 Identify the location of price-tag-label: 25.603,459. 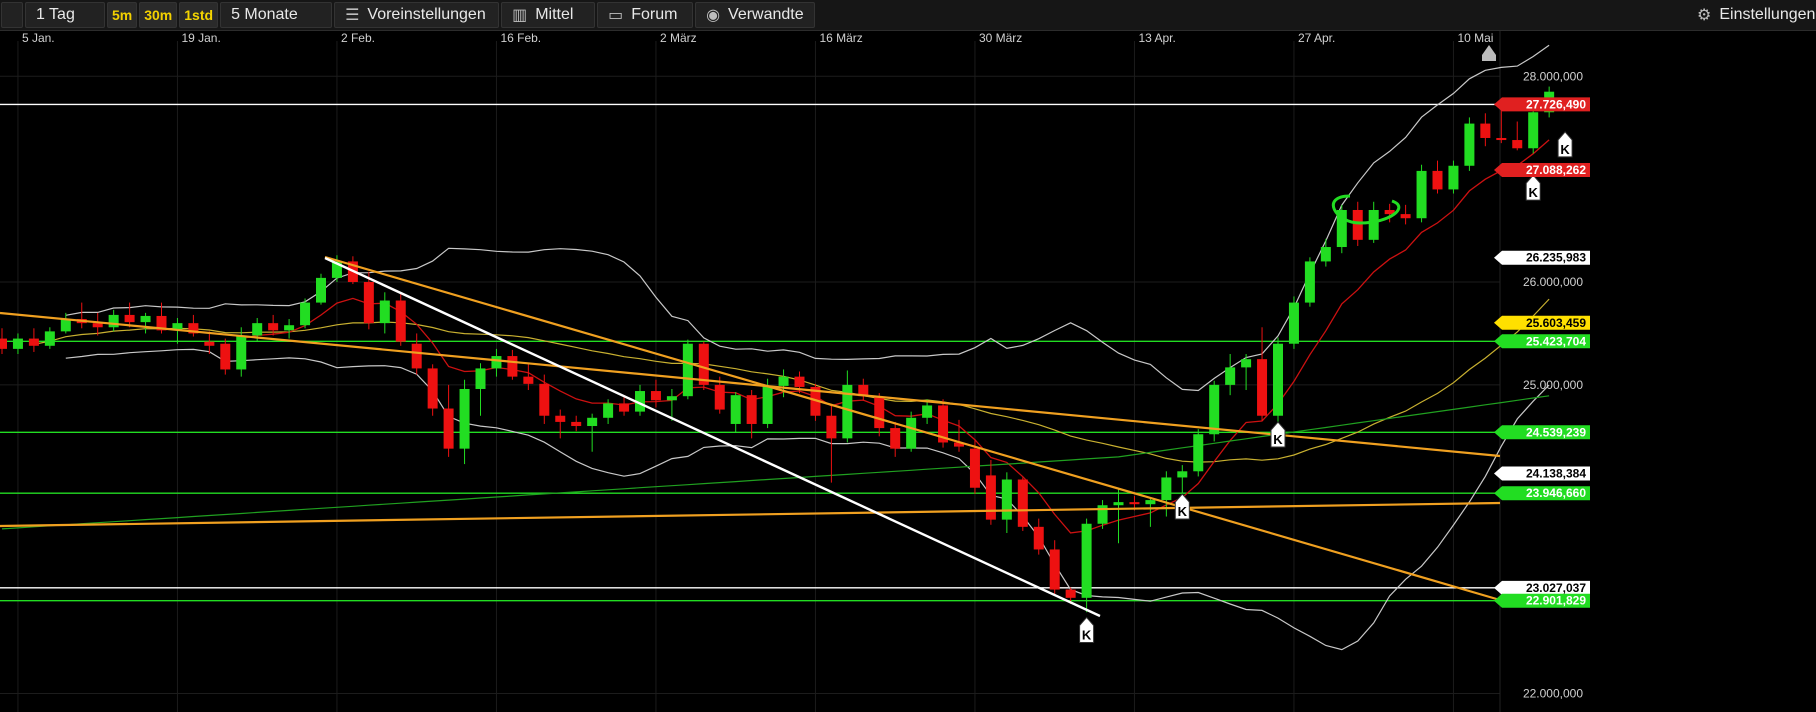
(1556, 323).